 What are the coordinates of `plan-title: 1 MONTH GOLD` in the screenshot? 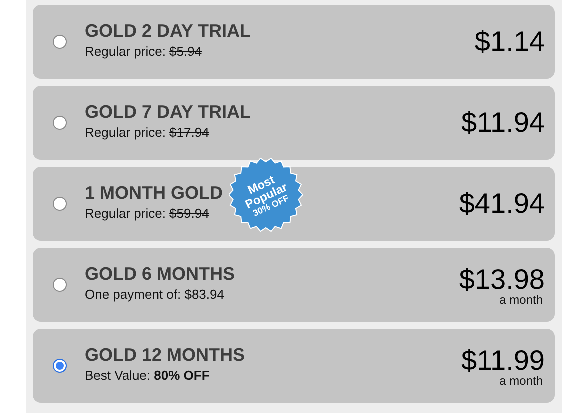 It's located at (154, 193).